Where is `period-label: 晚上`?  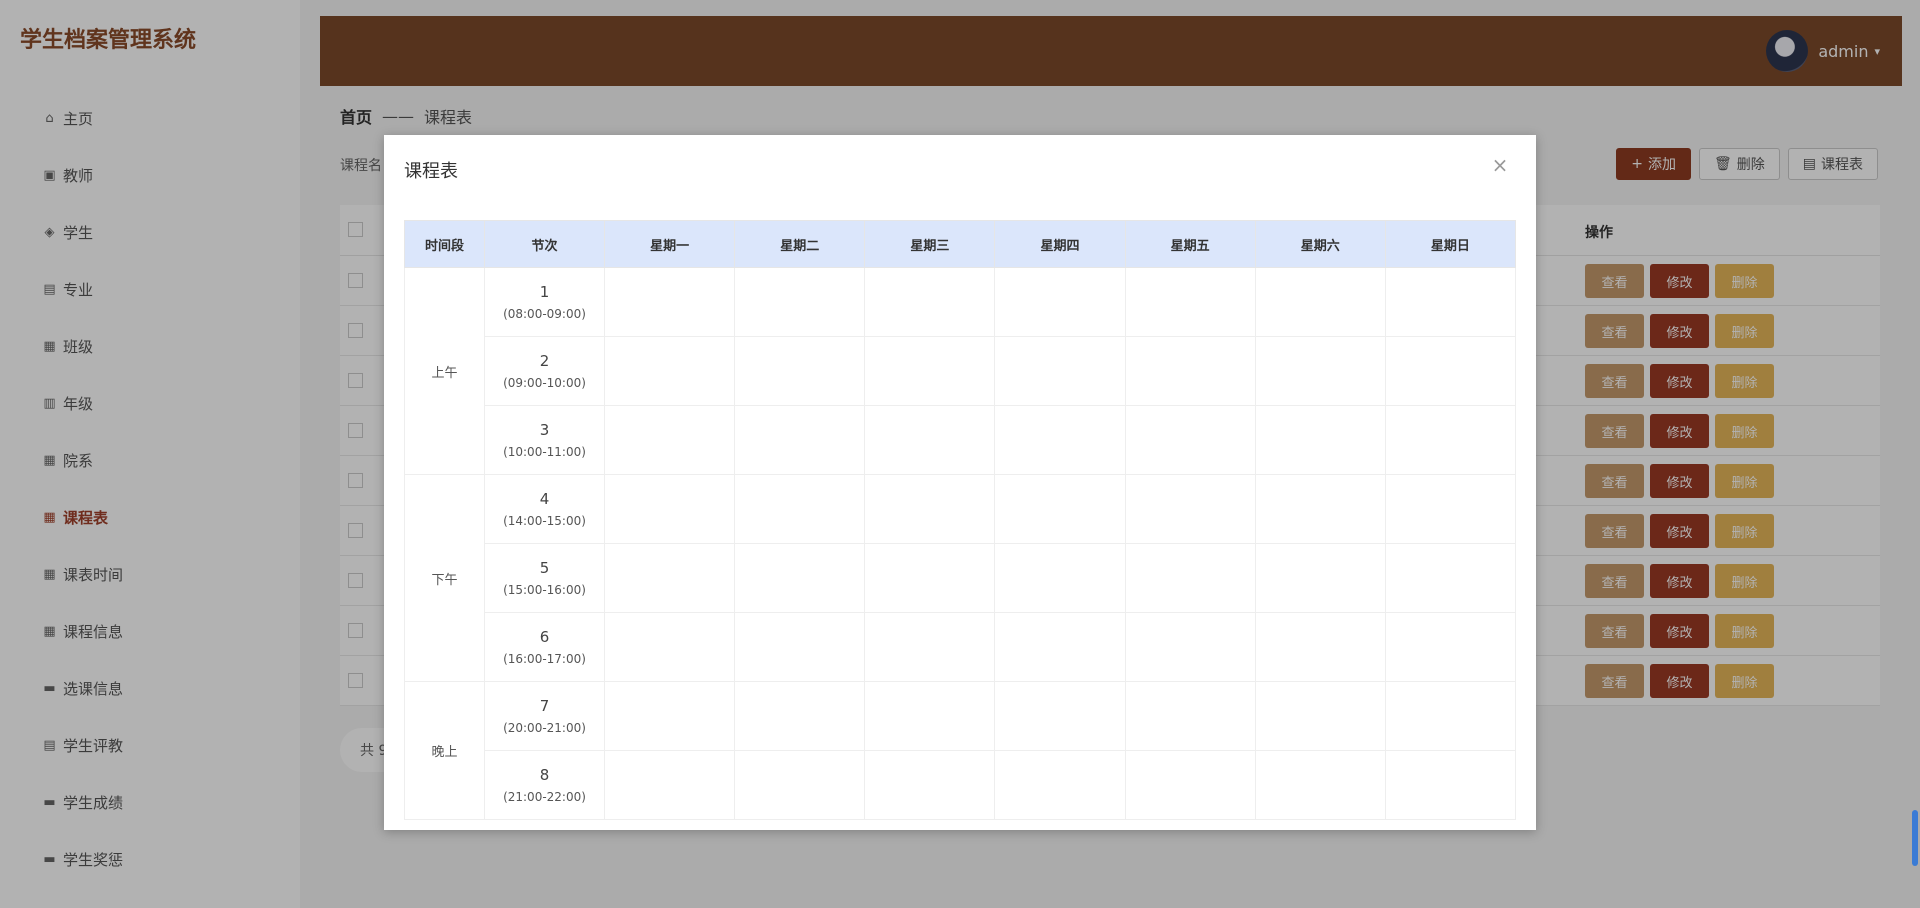
period-label: 晚上 is located at coordinates (444, 750).